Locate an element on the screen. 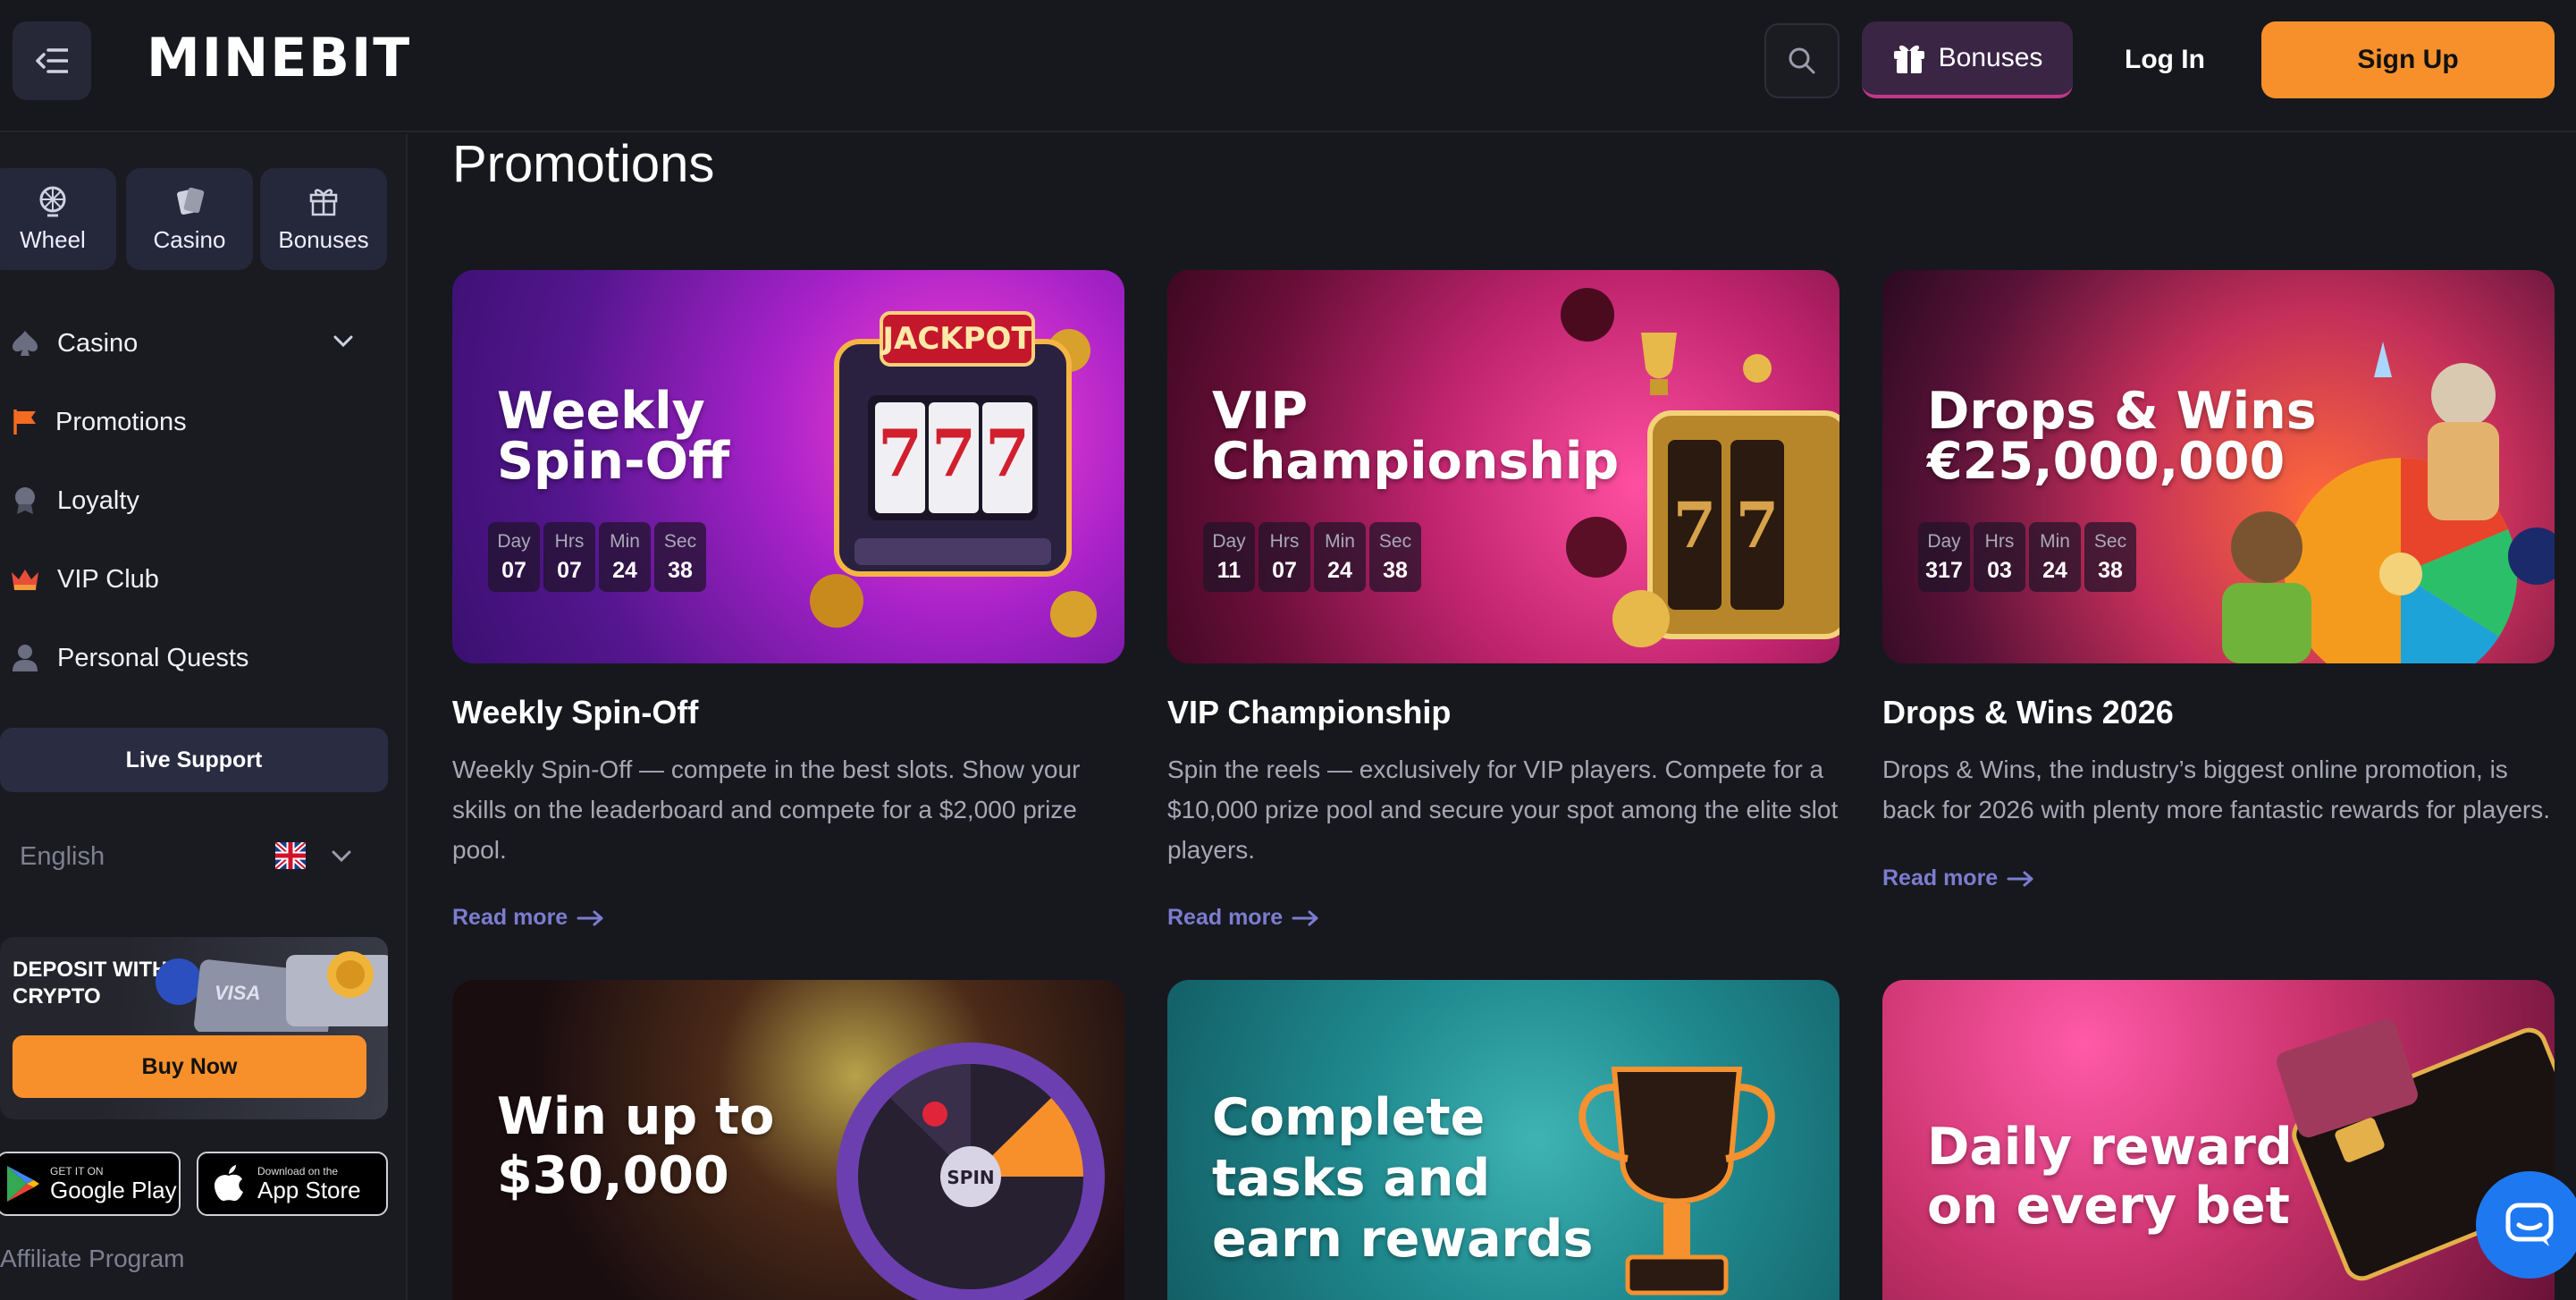  google-play-icon is located at coordinates (23, 1184).